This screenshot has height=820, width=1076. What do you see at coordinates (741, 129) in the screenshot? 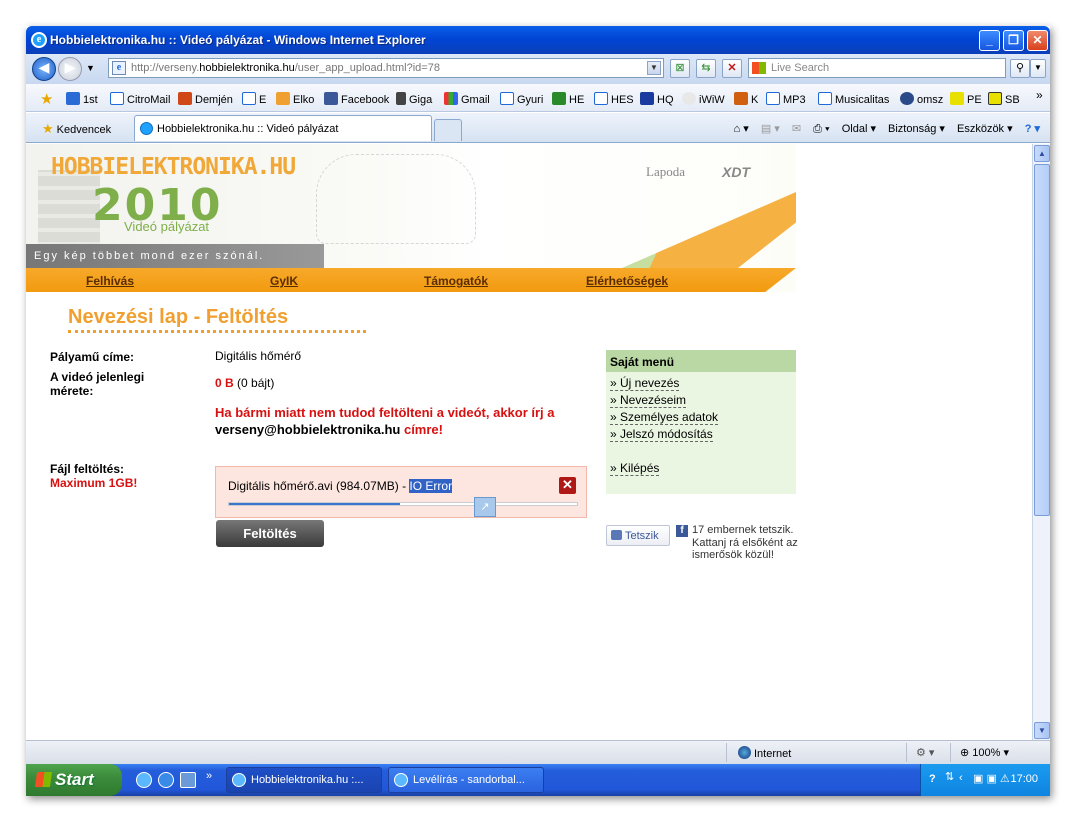
I see `home-icon: ⌂ ▾` at bounding box center [741, 129].